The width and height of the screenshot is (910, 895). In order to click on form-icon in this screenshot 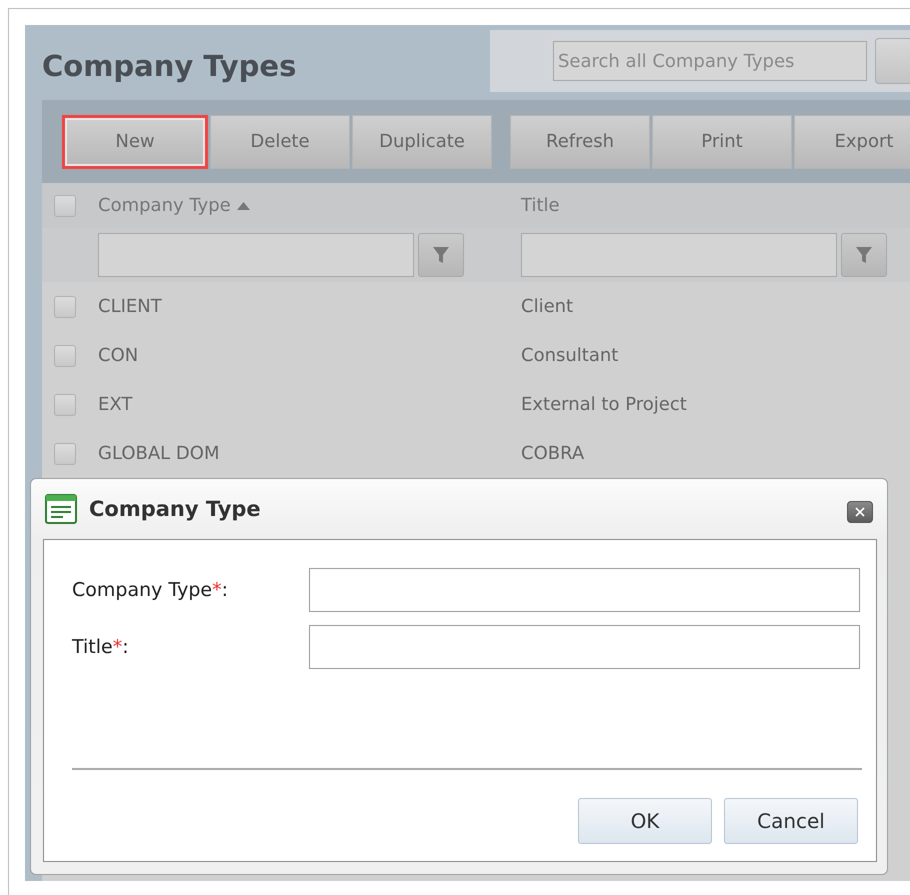, I will do `click(61, 509)`.